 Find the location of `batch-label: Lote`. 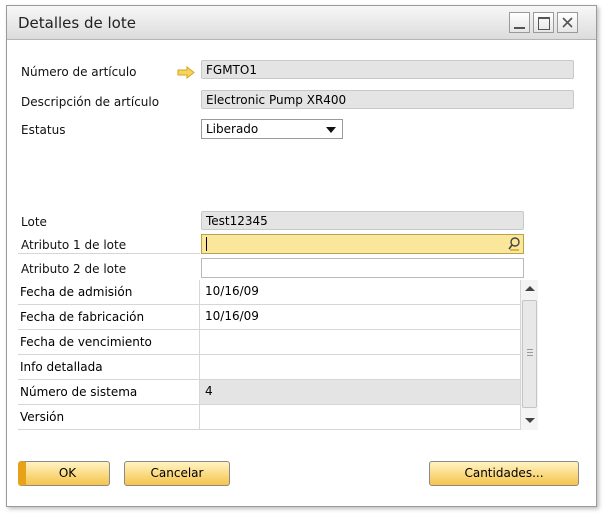

batch-label: Lote is located at coordinates (34, 222).